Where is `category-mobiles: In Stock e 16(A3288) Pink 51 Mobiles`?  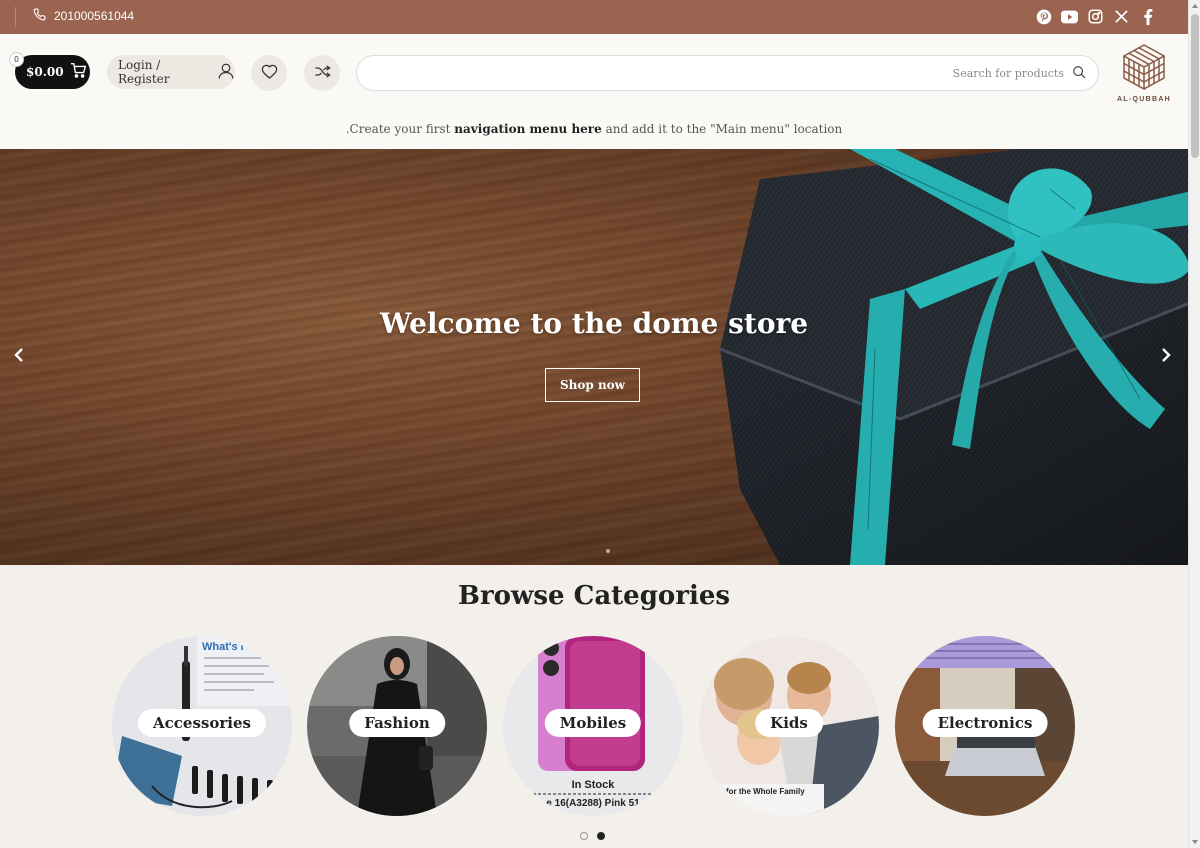
category-mobiles: In Stock e 16(A3288) Pink 51 Mobiles is located at coordinates (593, 726).